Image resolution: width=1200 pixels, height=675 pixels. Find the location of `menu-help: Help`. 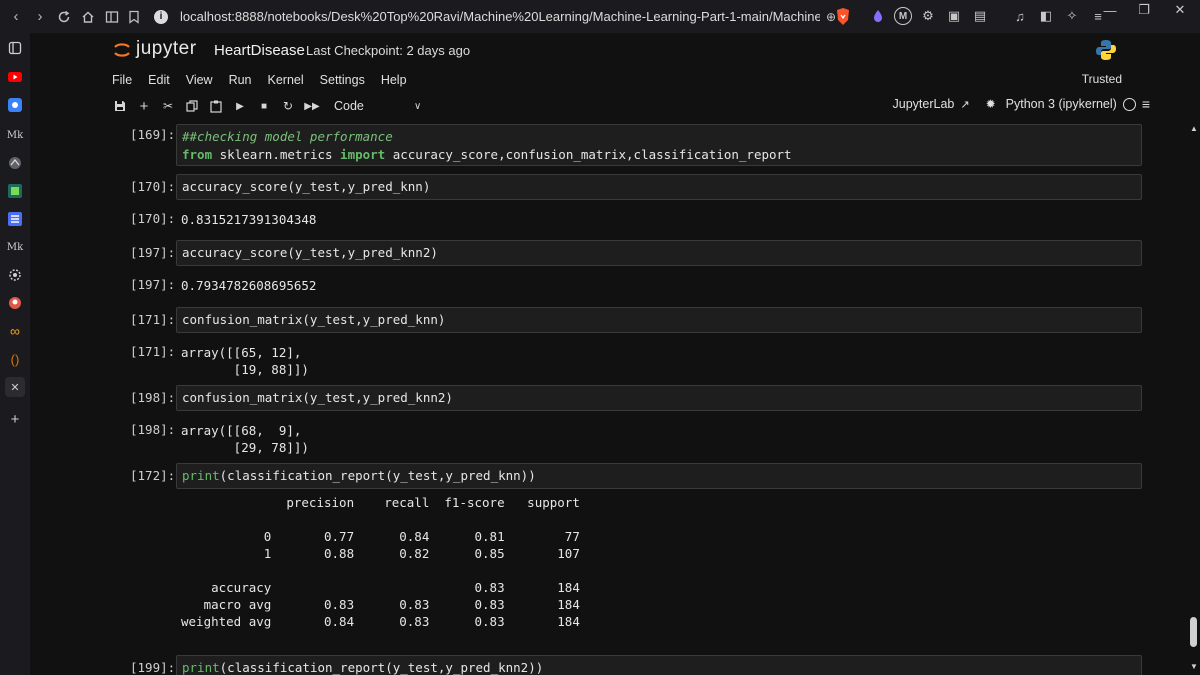

menu-help: Help is located at coordinates (394, 80).